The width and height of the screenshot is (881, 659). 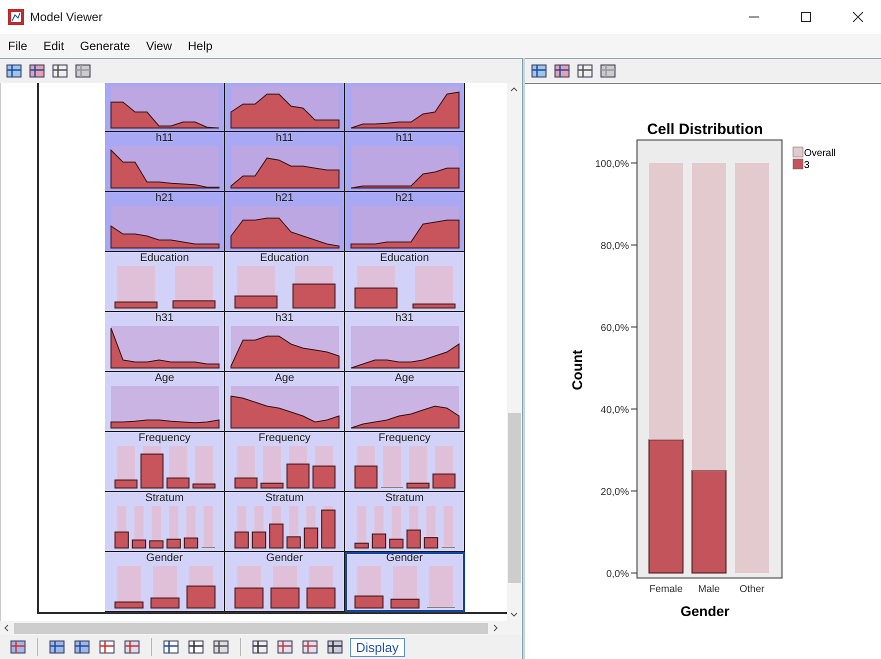 I want to click on y-tick-label: 40,0%, so click(x=614, y=410).